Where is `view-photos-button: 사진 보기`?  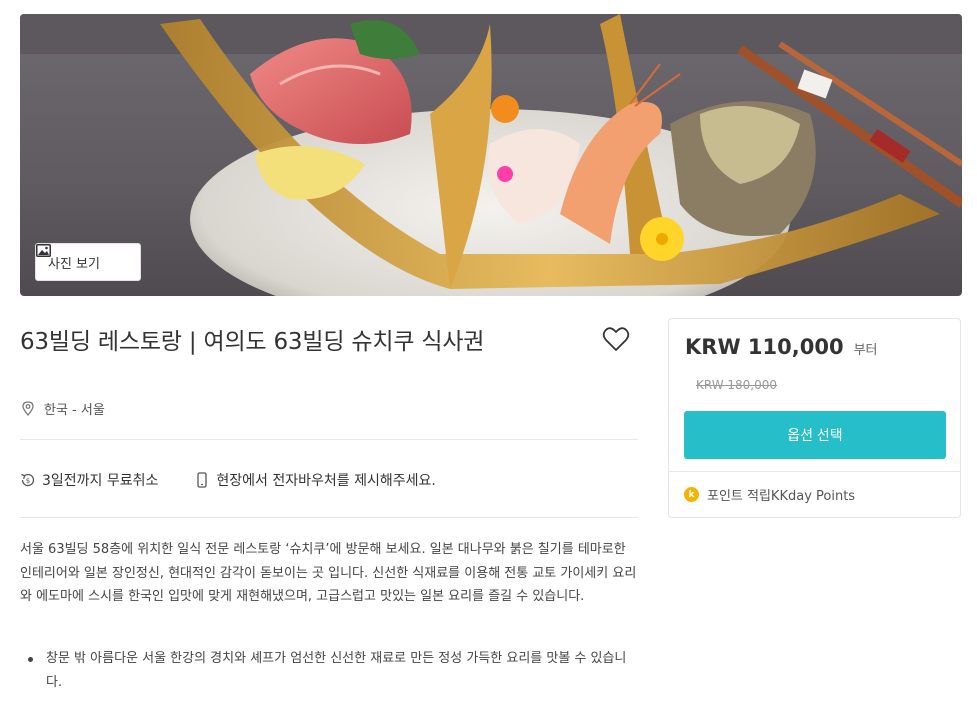
view-photos-button: 사진 보기 is located at coordinates (88, 262).